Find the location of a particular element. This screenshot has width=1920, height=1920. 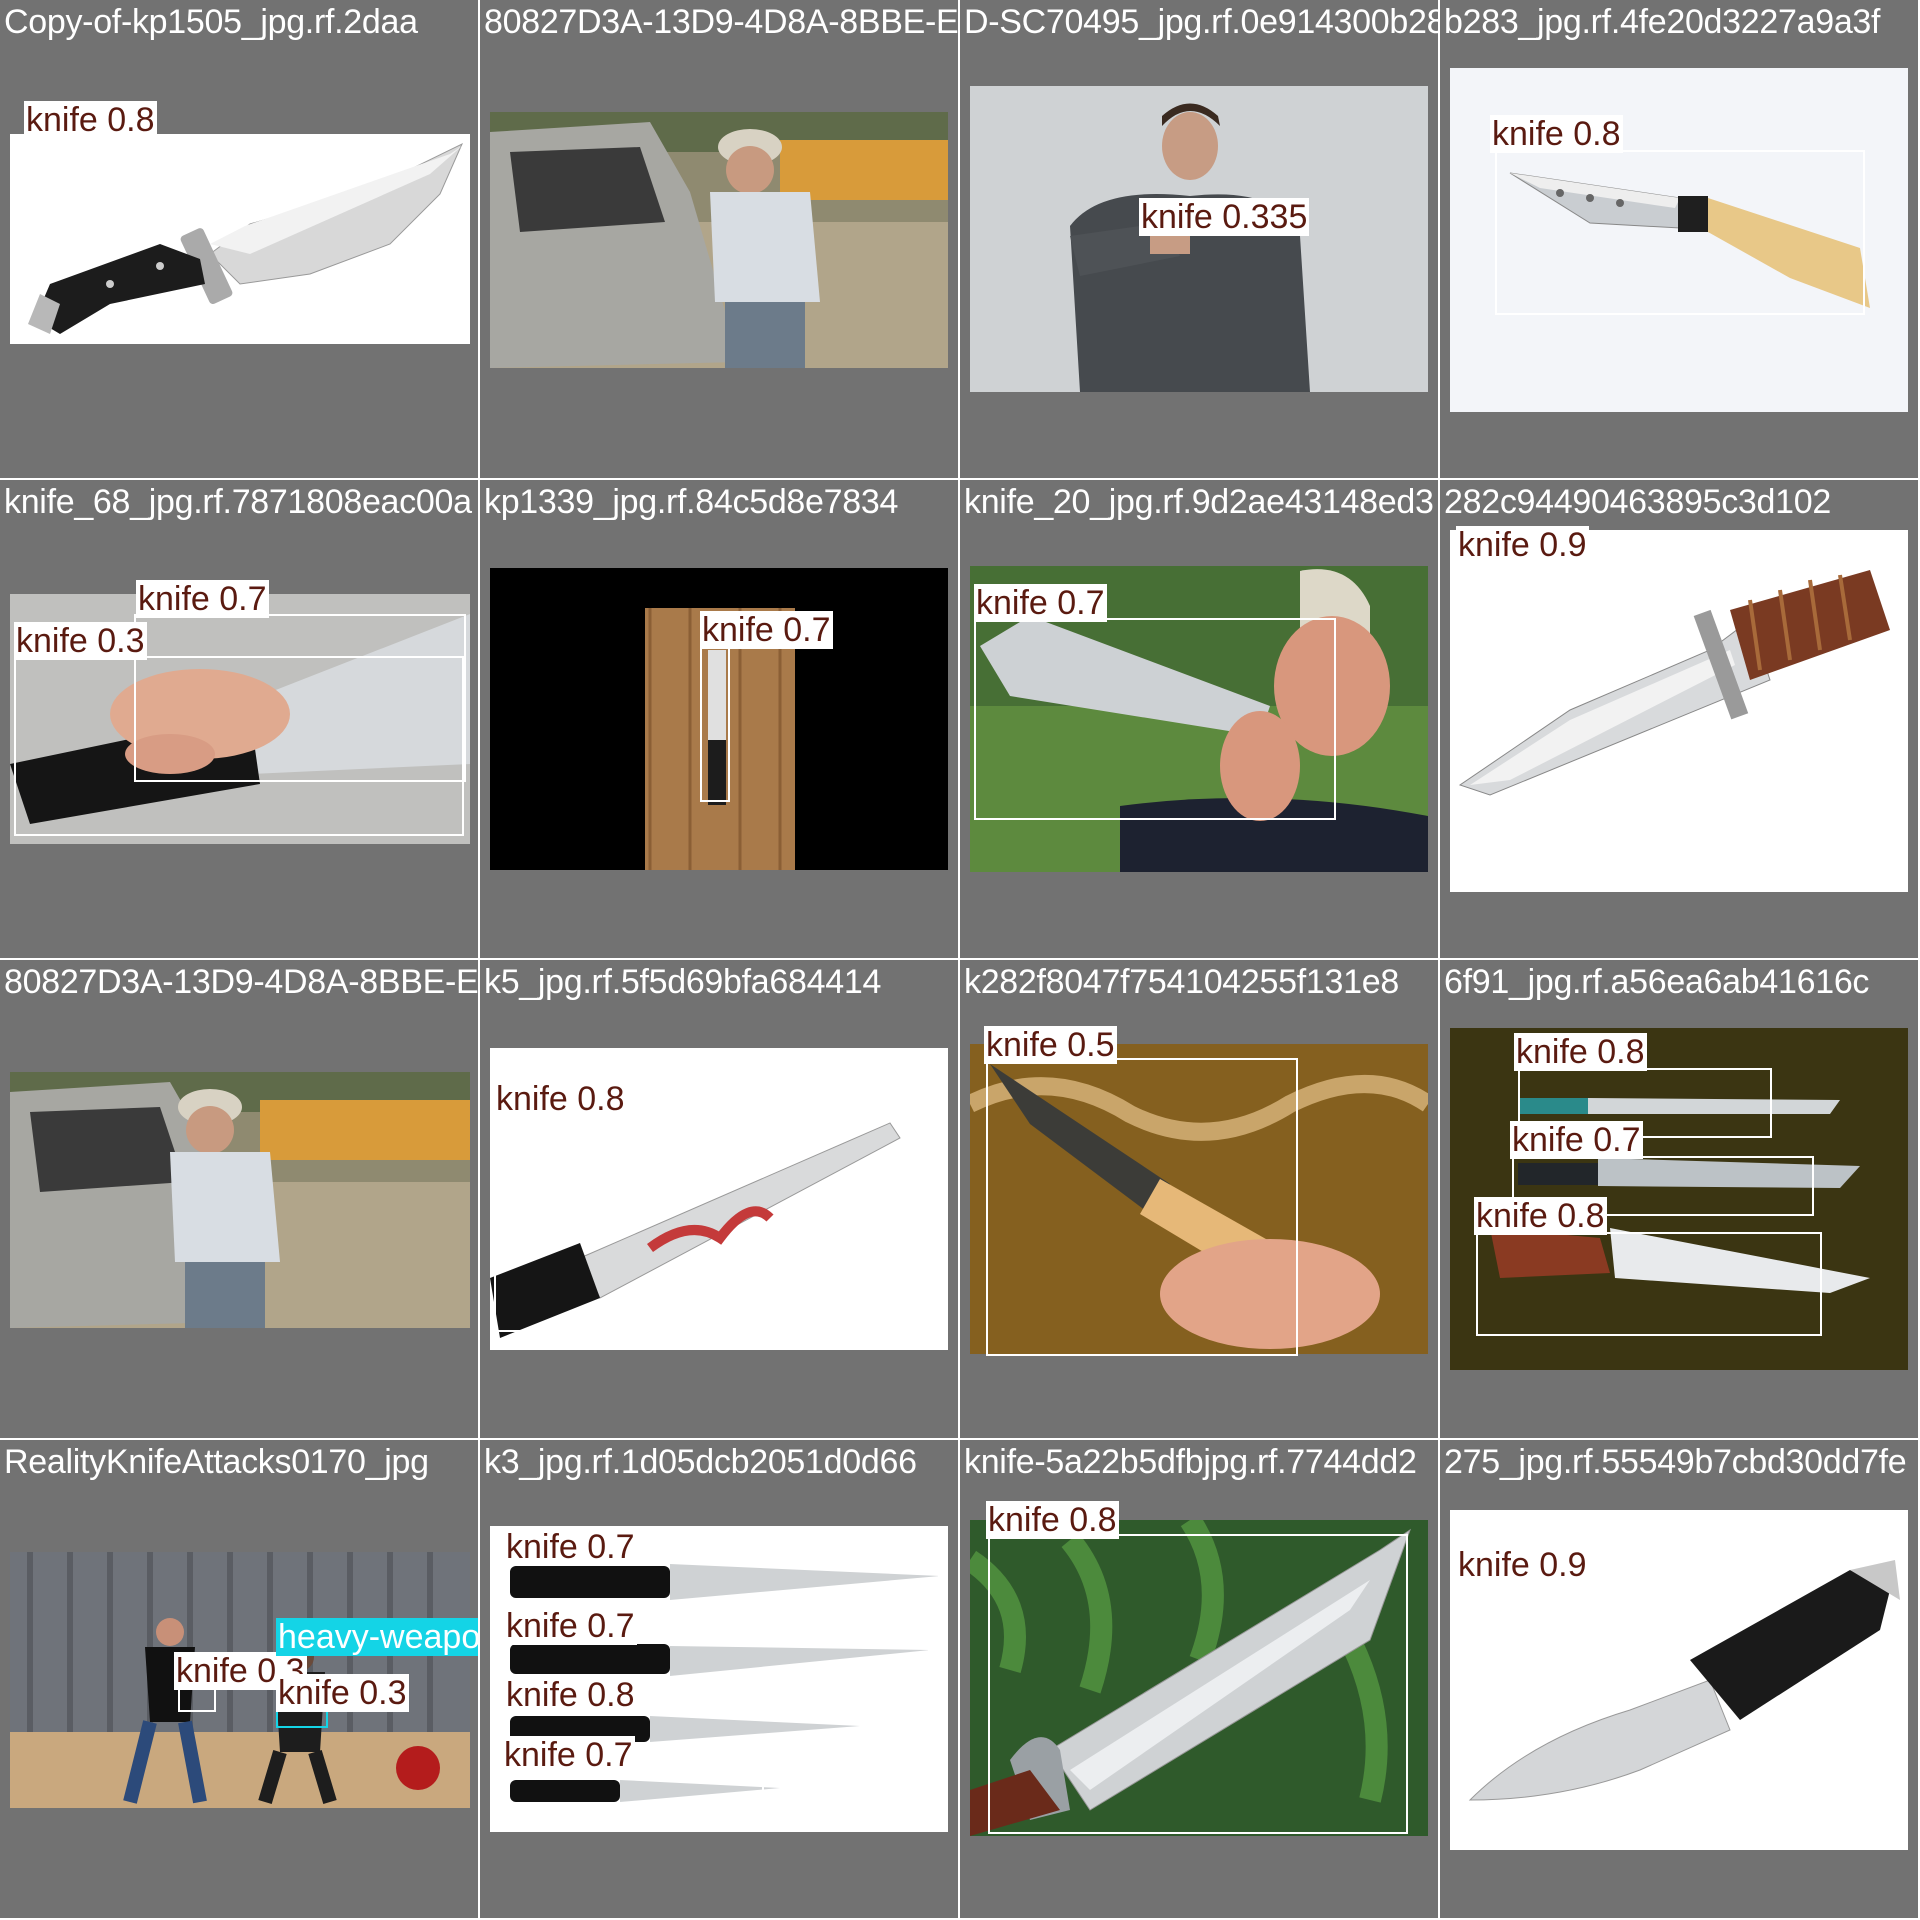

tile: b283_jpg.rf.4fe20d3227a9a3f knife 0.8 is located at coordinates (1679, 239).